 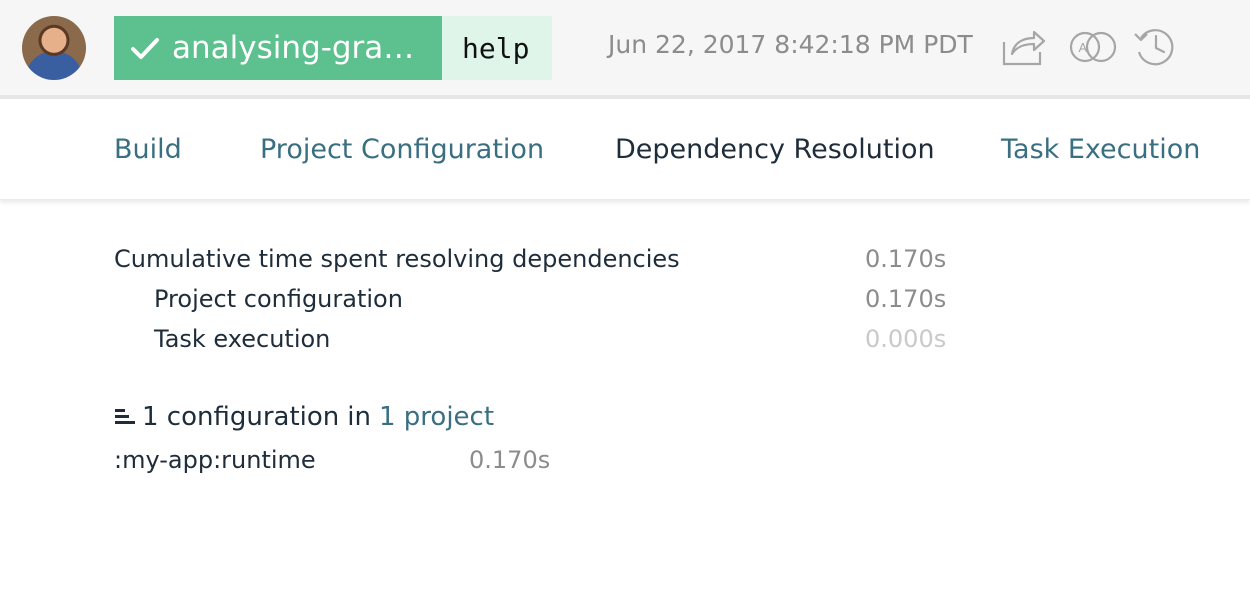 I want to click on project-configuration-label: Project configuration, so click(x=278, y=299).